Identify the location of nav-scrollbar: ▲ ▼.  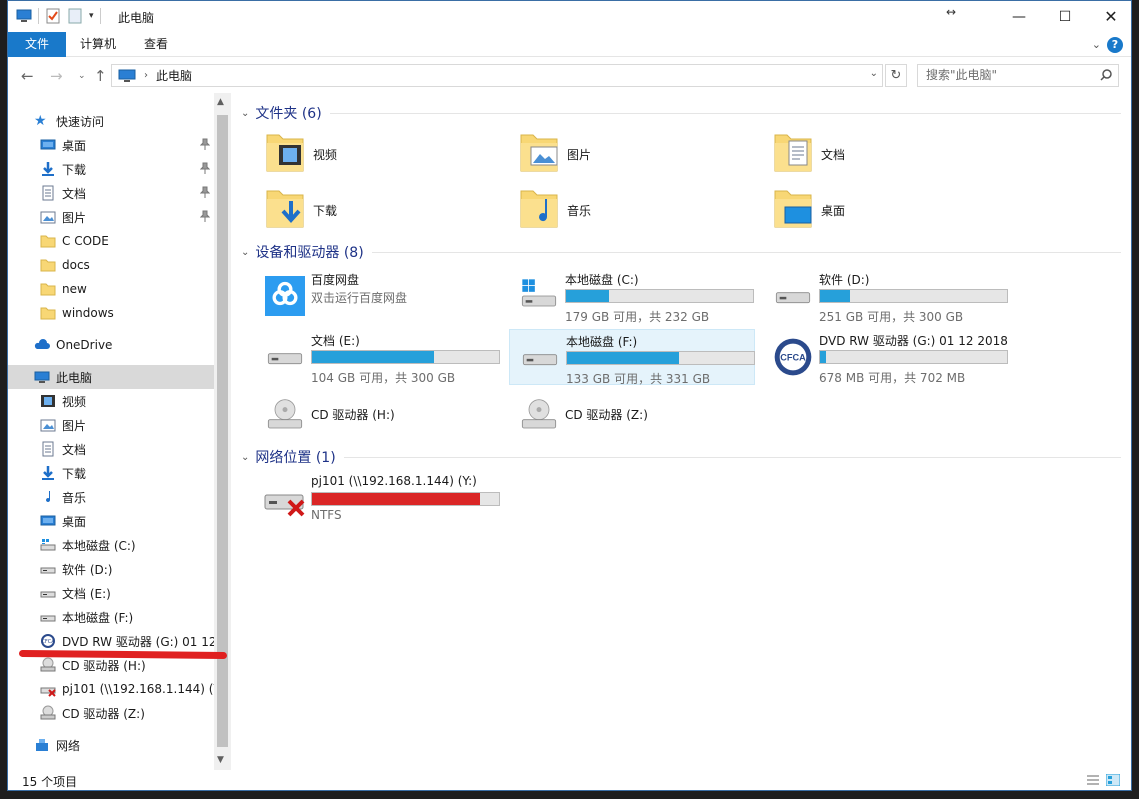
(222, 431).